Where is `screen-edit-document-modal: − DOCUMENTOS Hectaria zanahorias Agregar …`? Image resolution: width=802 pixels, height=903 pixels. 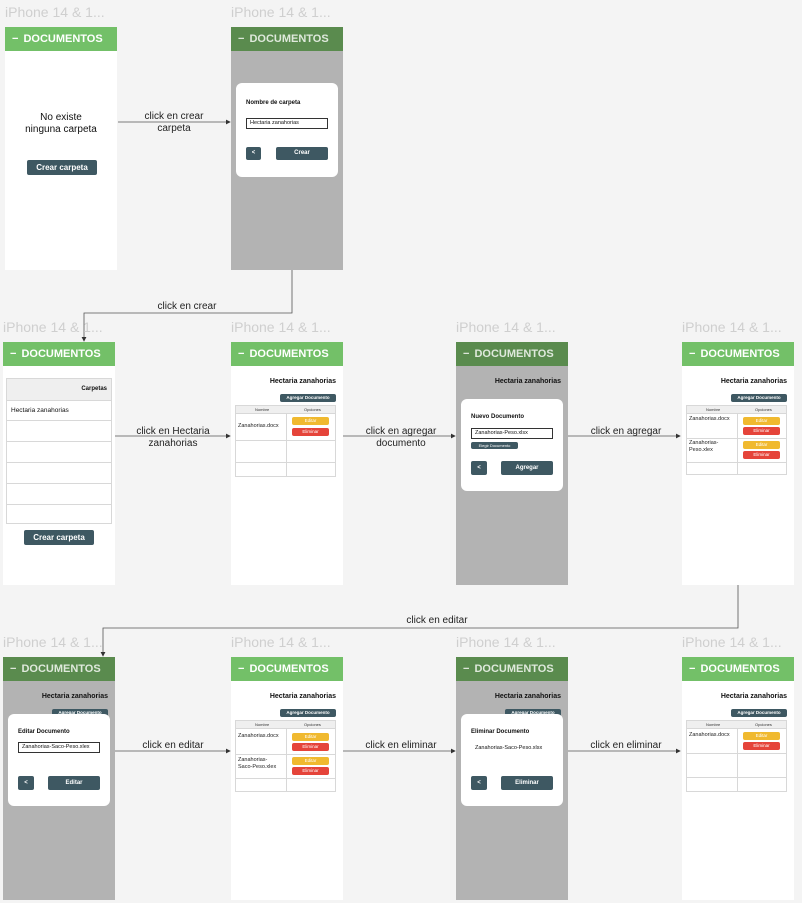
screen-edit-document-modal: − DOCUMENTOS Hectaria zanahorias Agregar … is located at coordinates (59, 778).